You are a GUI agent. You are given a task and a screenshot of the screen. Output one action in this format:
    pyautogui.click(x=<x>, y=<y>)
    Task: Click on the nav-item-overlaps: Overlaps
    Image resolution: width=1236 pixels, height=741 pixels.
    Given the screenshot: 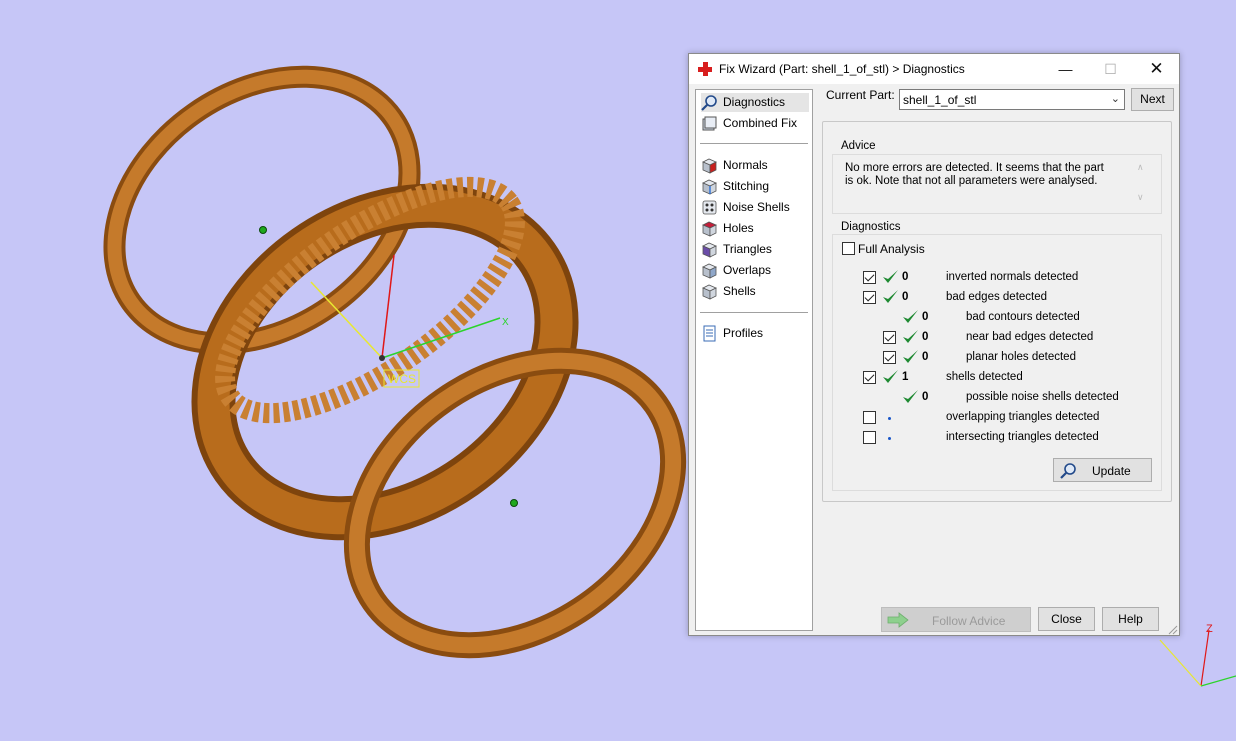 What is the action you would take?
    pyautogui.click(x=755, y=270)
    